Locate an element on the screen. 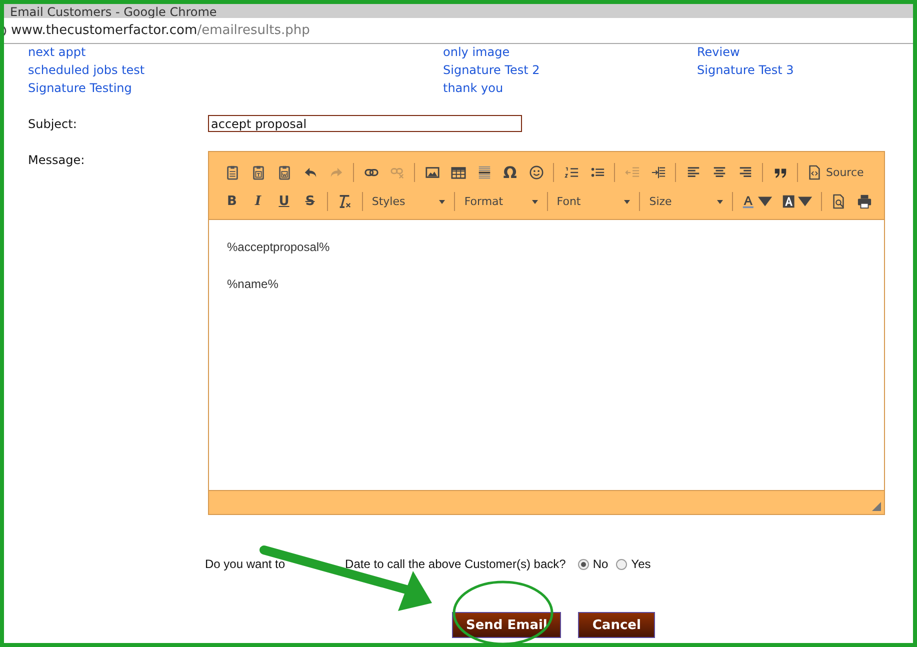 This screenshot has width=917, height=647. paste-word-icon is located at coordinates (284, 172).